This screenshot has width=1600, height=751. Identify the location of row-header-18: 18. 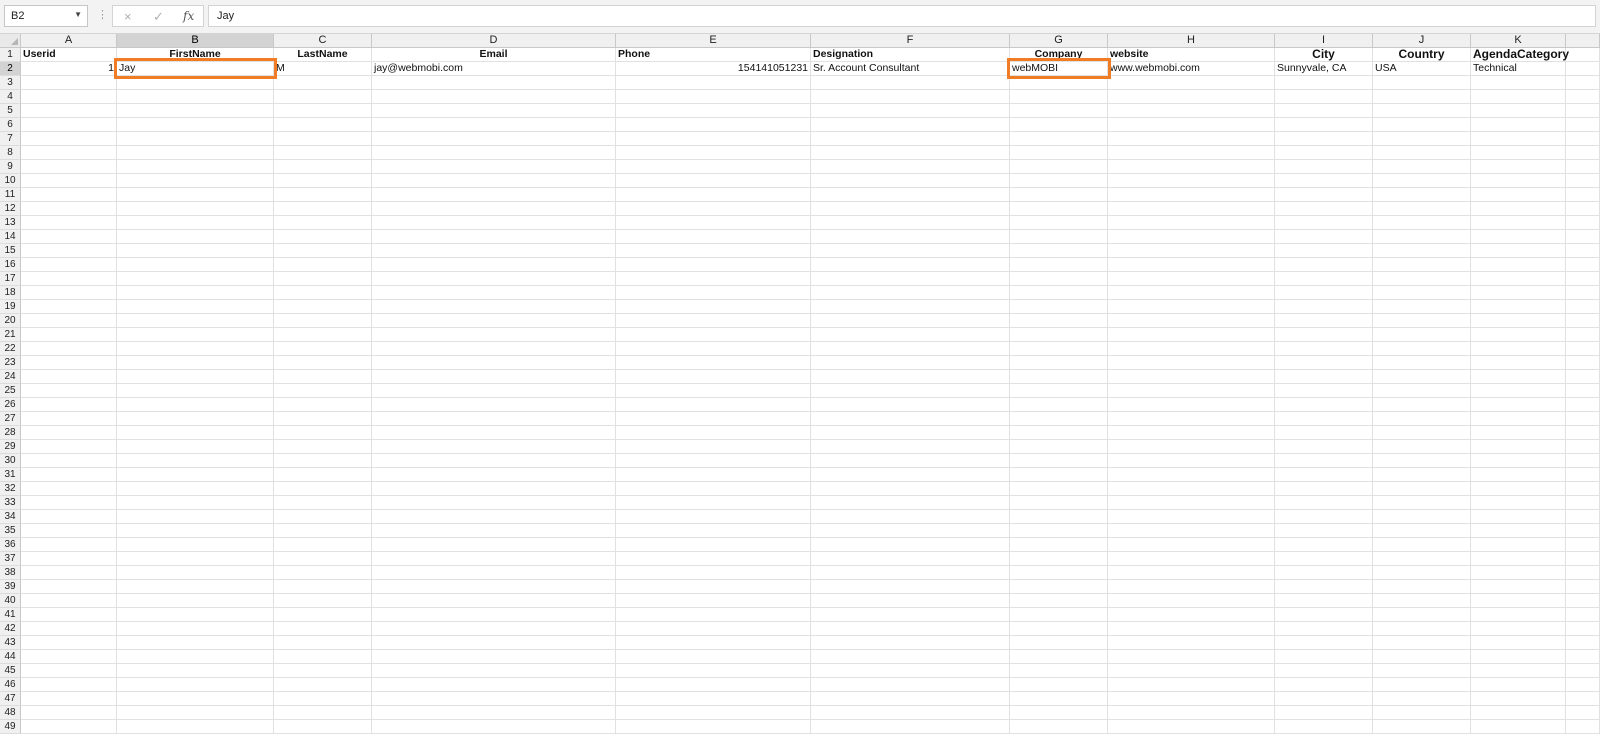
(10, 293).